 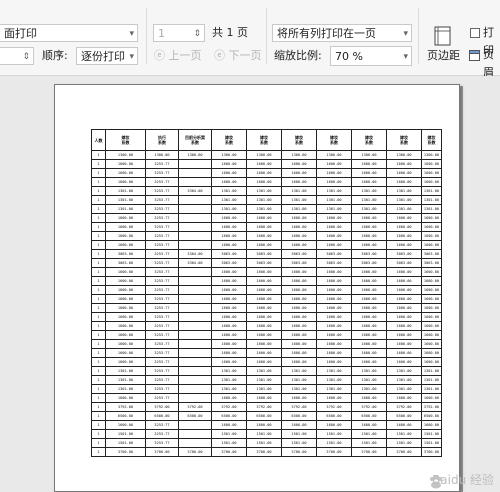 I want to click on print-gridlines-checkbox, so click(x=475, y=33).